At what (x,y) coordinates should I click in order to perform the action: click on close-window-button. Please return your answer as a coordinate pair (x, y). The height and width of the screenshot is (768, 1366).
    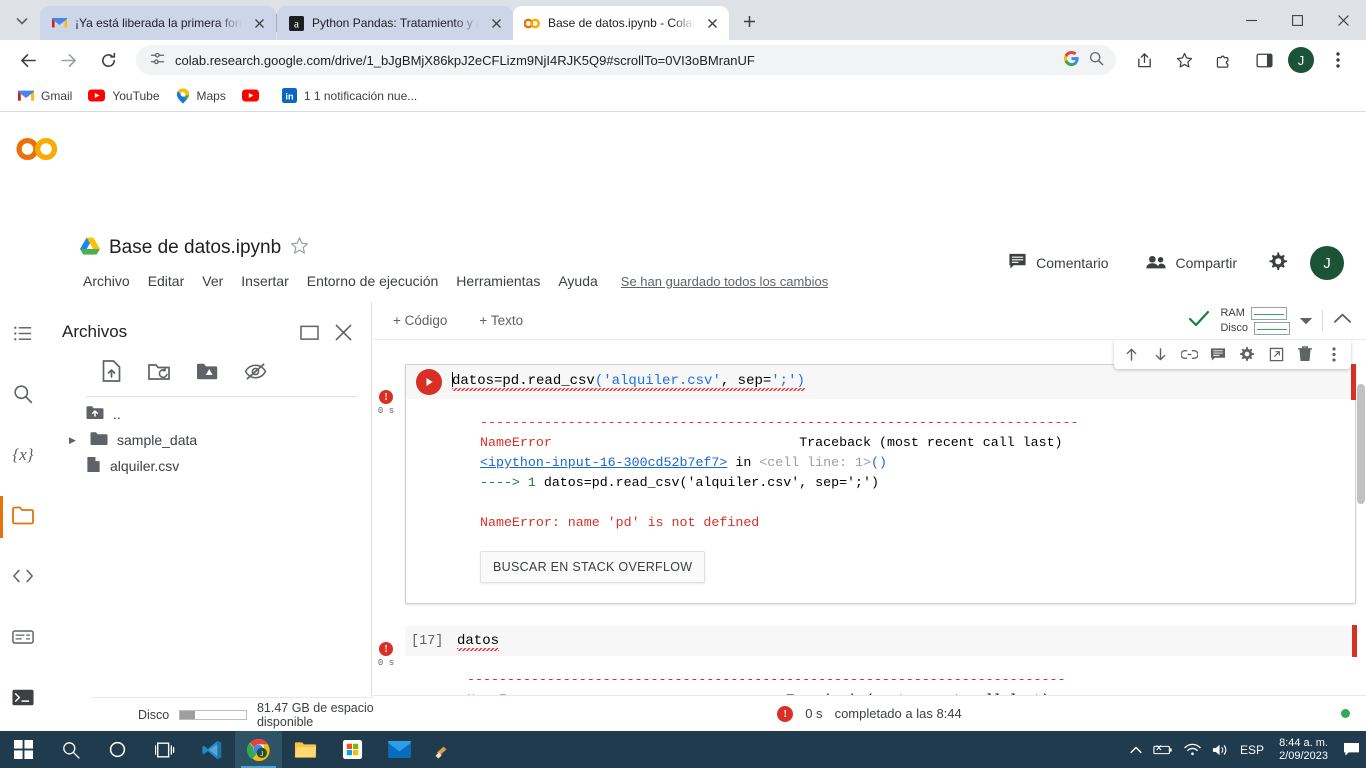
    Looking at the image, I should click on (1343, 20).